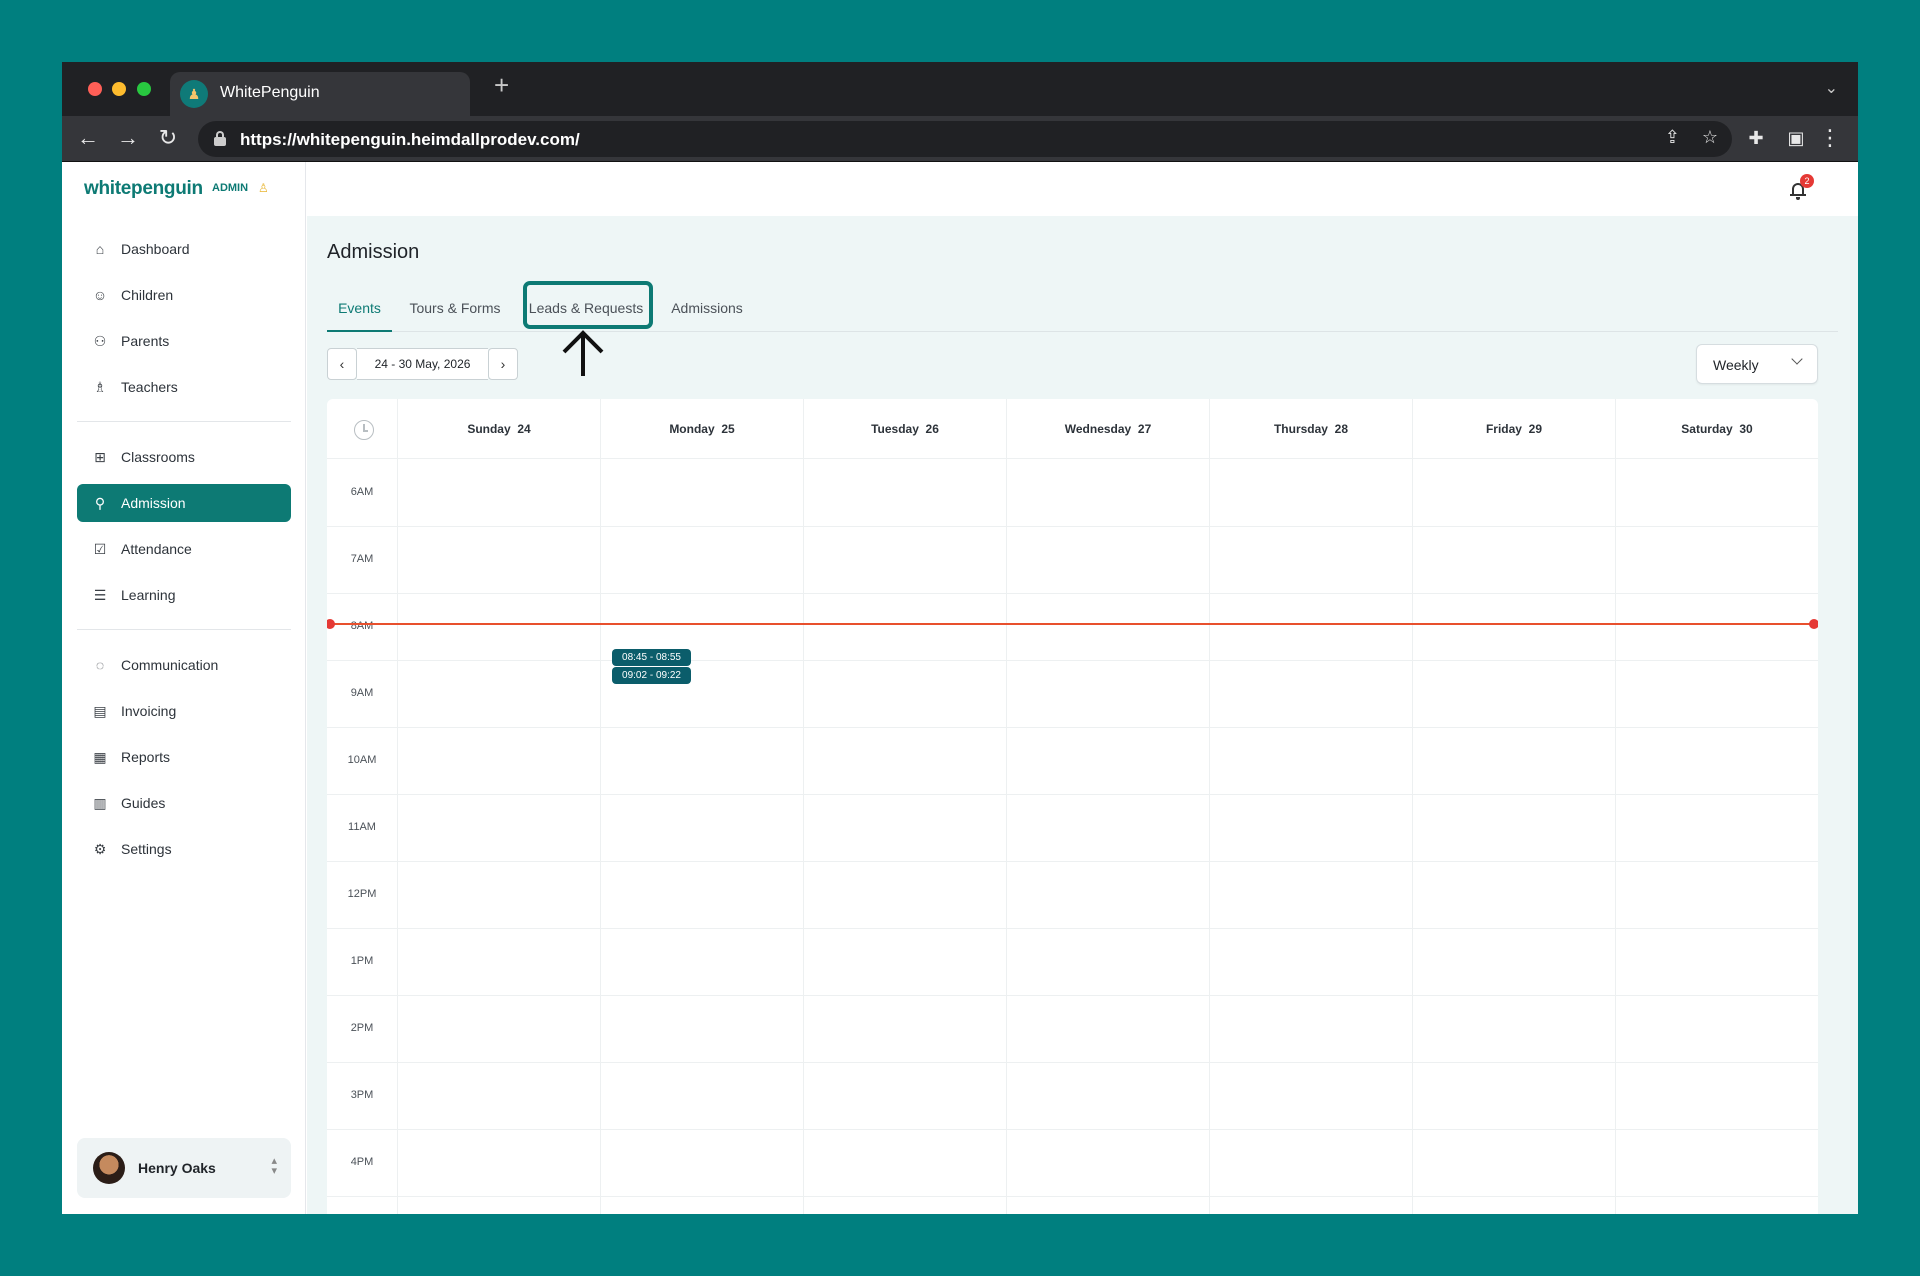 Image resolution: width=1920 pixels, height=1276 pixels. What do you see at coordinates (184, 295) in the screenshot?
I see `sidebar-item-children: ☺ Children` at bounding box center [184, 295].